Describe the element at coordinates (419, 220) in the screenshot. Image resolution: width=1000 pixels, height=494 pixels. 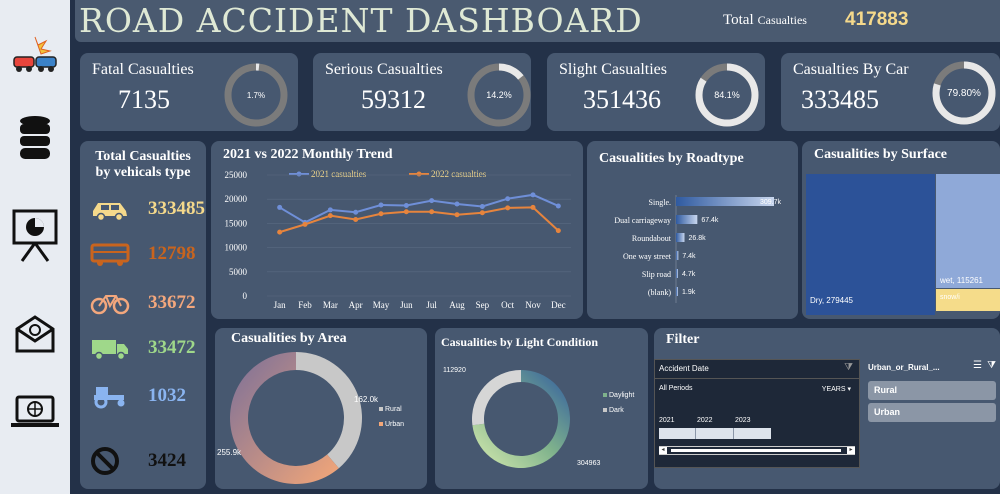
I see `trend-series-line` at that location.